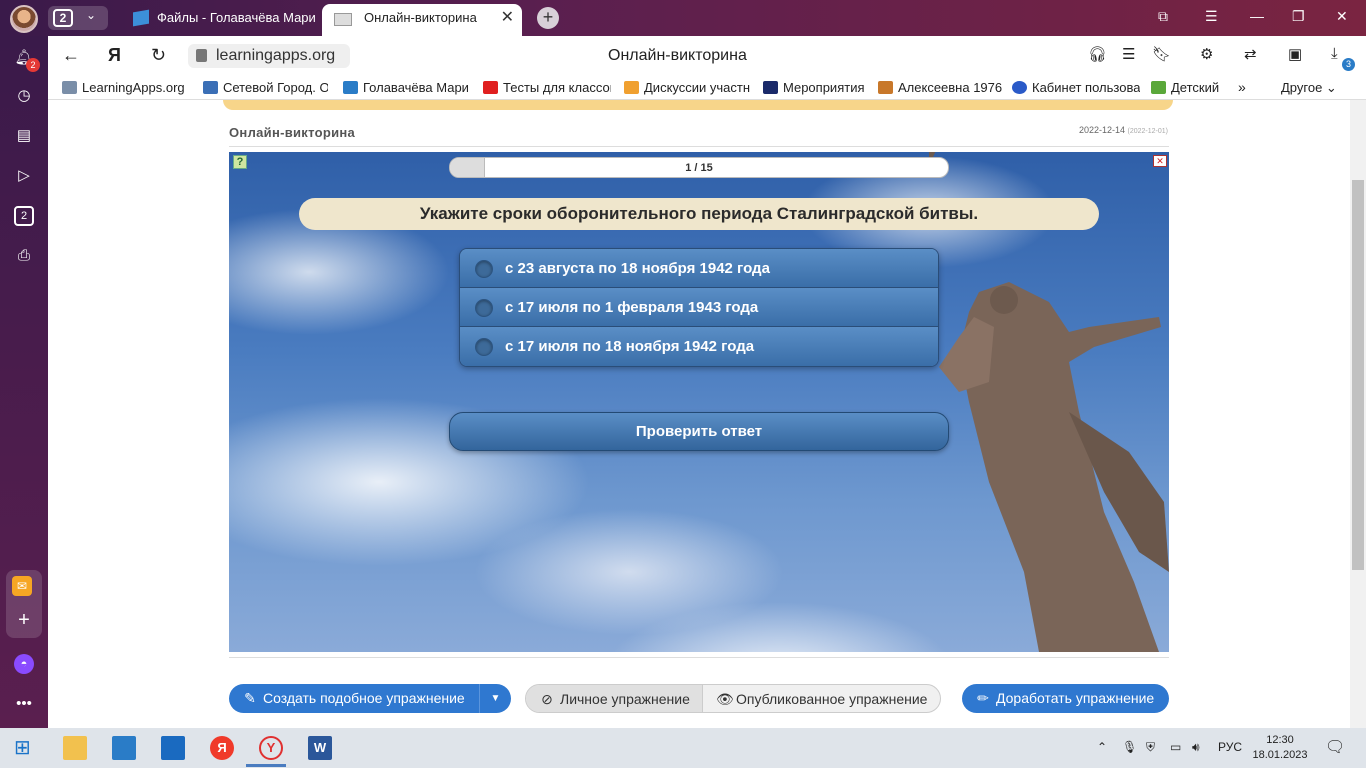 The image size is (1366, 768). Describe the element at coordinates (1128, 54) in the screenshot. I see `reader-icon: ☰` at that location.